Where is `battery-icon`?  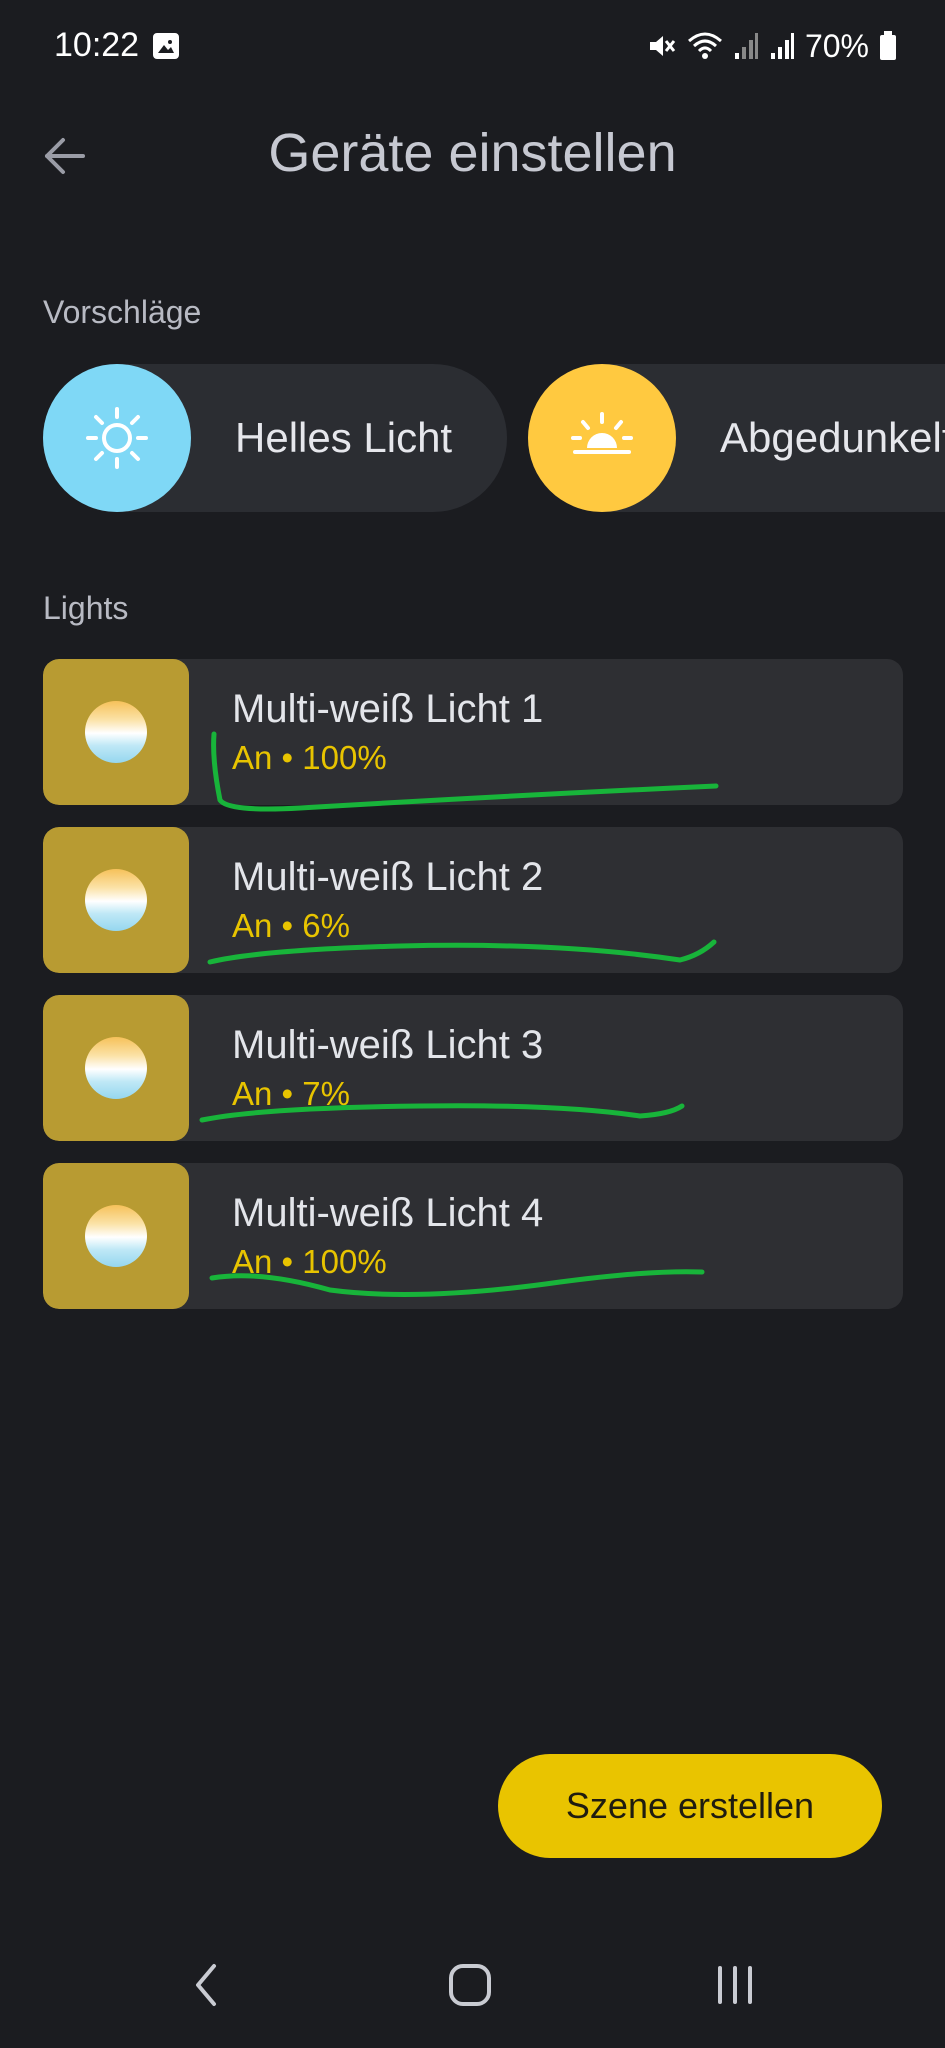
battery-icon is located at coordinates (888, 45).